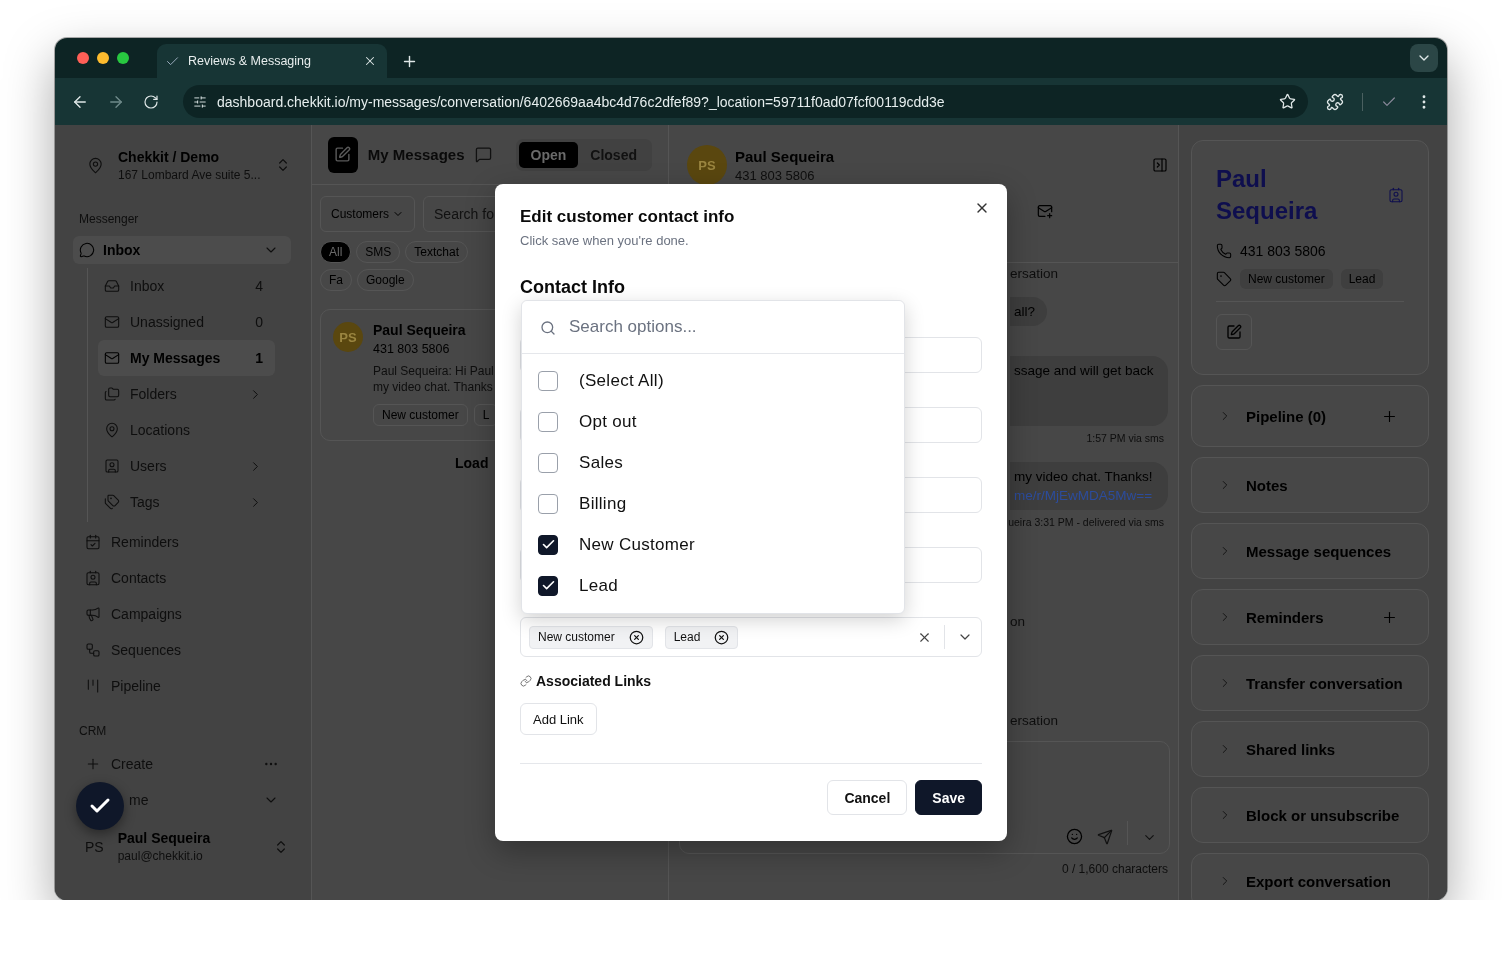 The width and height of the screenshot is (1502, 974). Describe the element at coordinates (186, 358) in the screenshot. I see `nav-item: My Messages 1` at that location.